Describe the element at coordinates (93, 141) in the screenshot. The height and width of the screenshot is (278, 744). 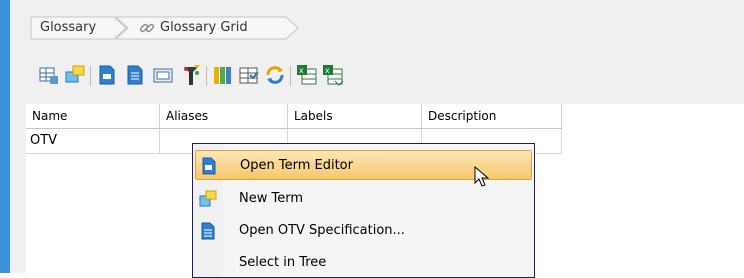
I see `cell-name: OTV` at that location.